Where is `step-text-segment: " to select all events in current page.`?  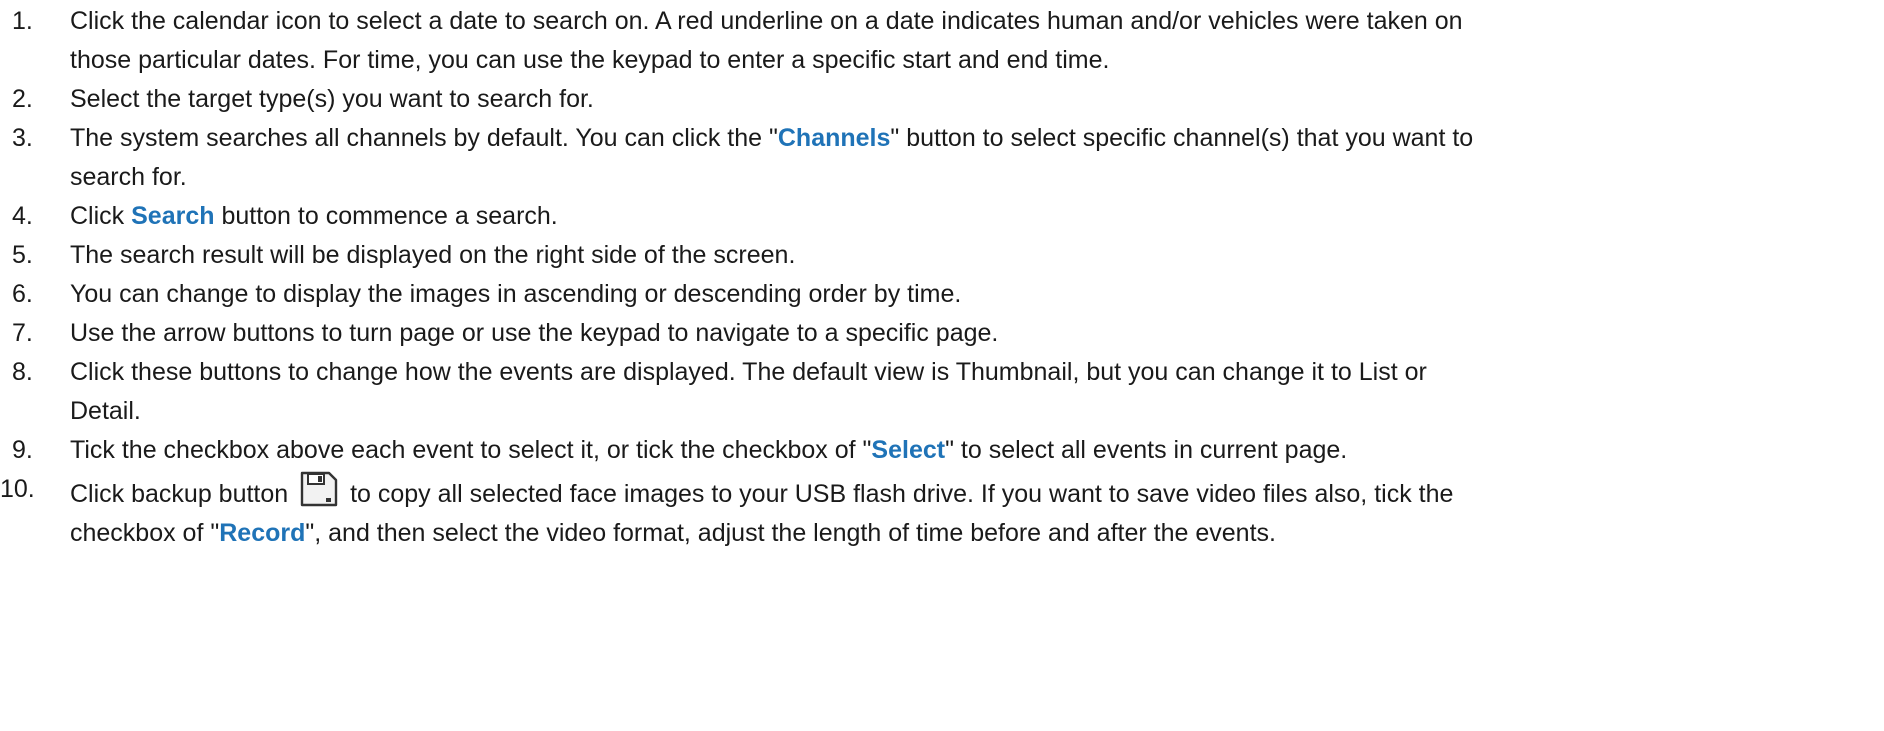 step-text-segment: " to select all events in current page. is located at coordinates (1146, 450).